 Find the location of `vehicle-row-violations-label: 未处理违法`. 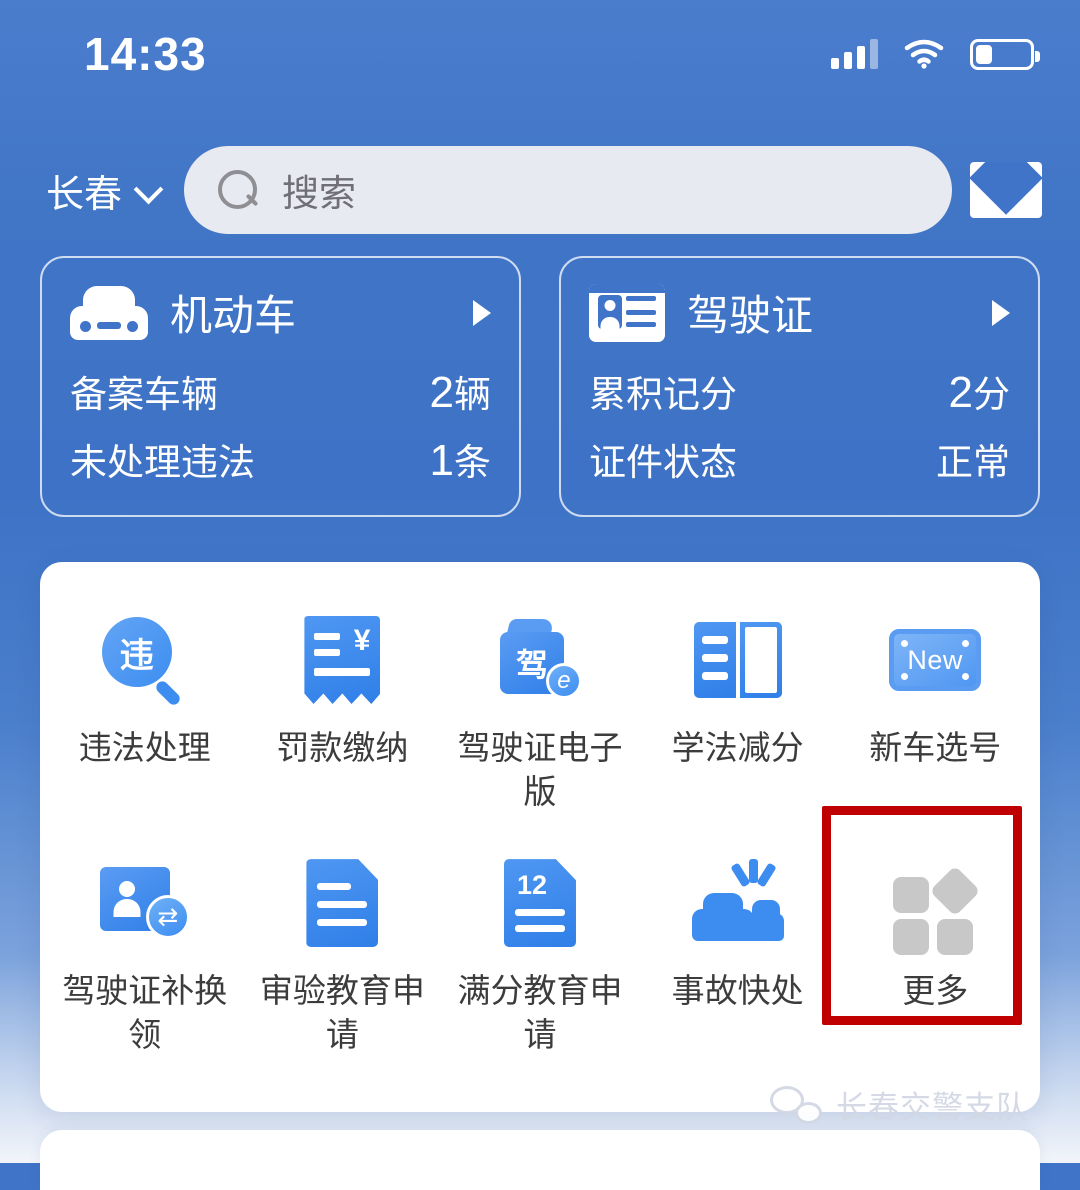

vehicle-row-violations-label: 未处理违法 is located at coordinates (162, 462).